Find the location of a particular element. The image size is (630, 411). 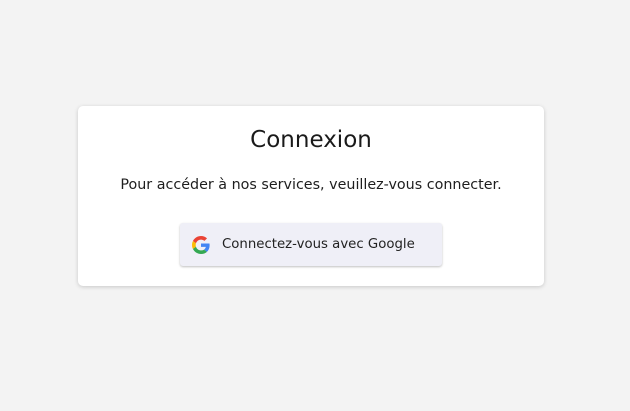

google-sign-in-label: Connectez-vous avec Google is located at coordinates (318, 244).